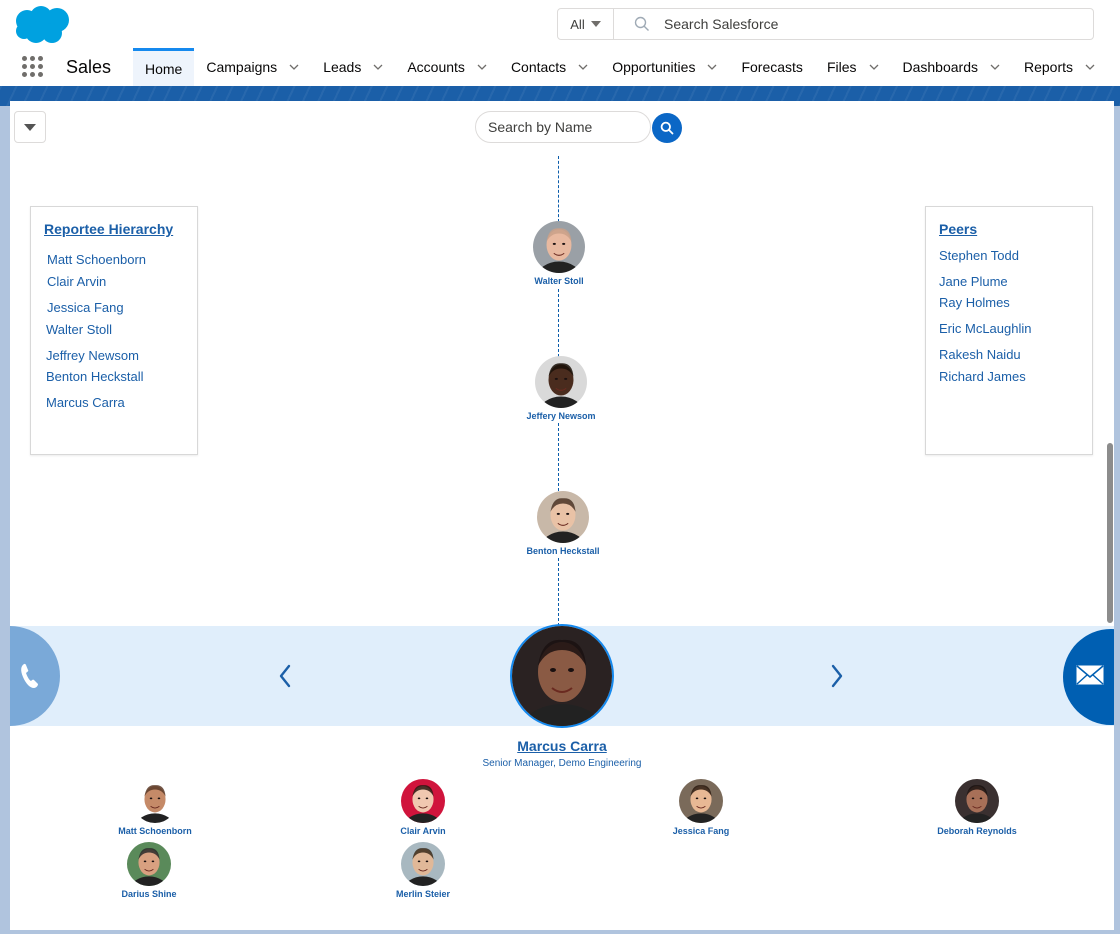 This screenshot has height=934, width=1120. I want to click on manager-name: Jeffery Newsom, so click(561, 416).